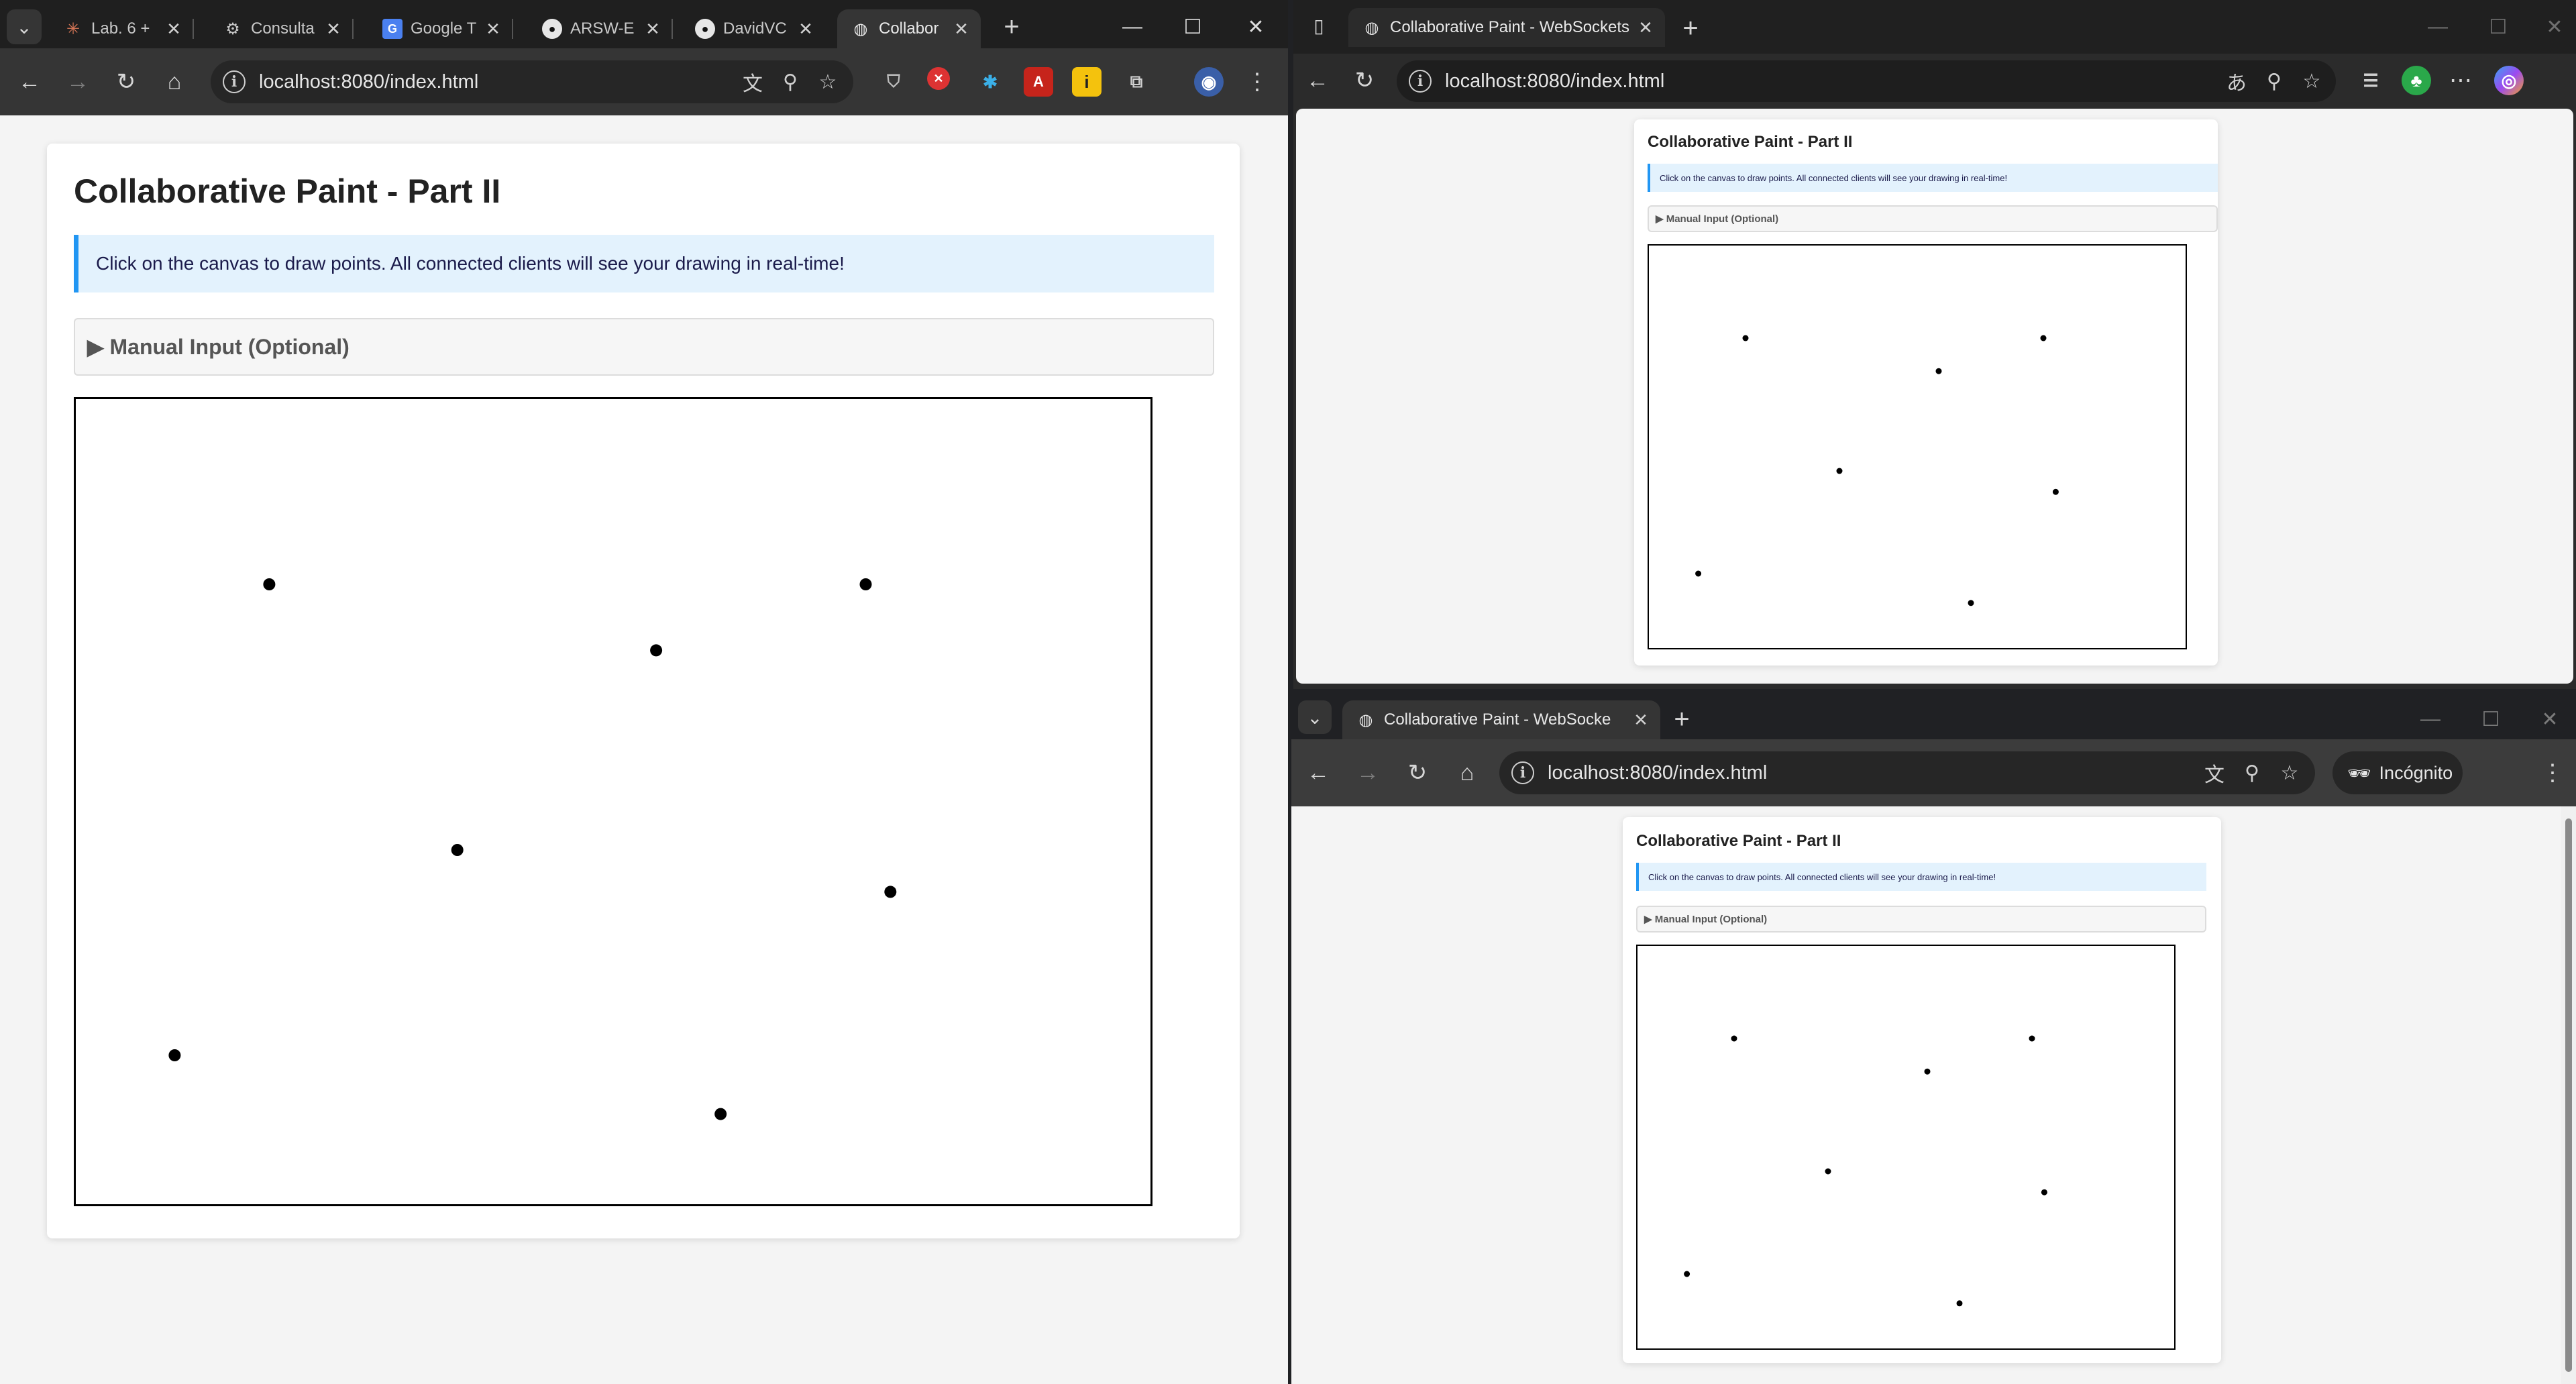  What do you see at coordinates (2397, 772) in the screenshot?
I see `incognito-badge: 🕶 Incógnito` at bounding box center [2397, 772].